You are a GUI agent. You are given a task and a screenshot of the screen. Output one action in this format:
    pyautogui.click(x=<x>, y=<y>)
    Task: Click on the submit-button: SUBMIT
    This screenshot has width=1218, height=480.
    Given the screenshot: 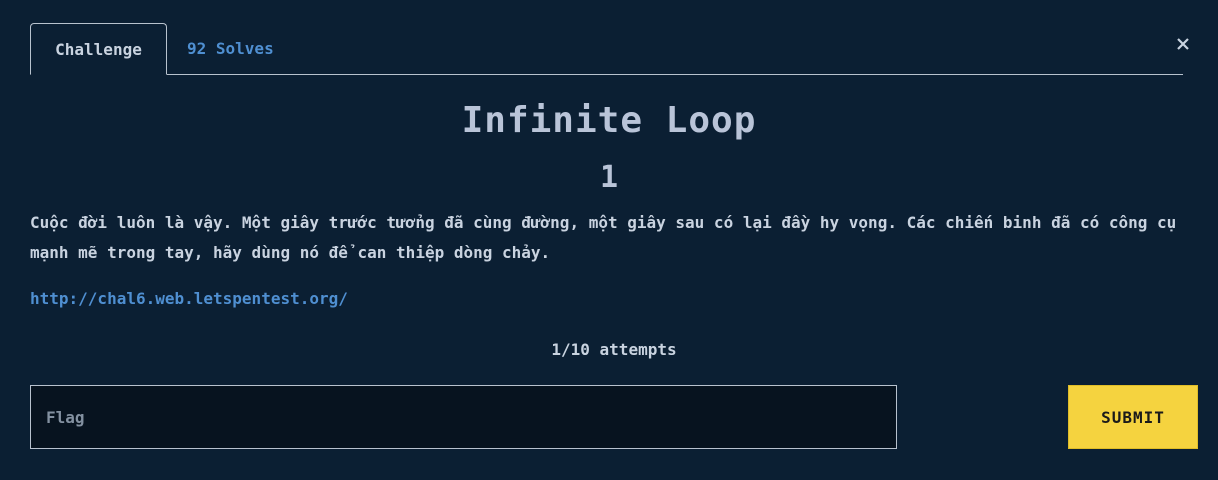 What is the action you would take?
    pyautogui.click(x=1133, y=417)
    